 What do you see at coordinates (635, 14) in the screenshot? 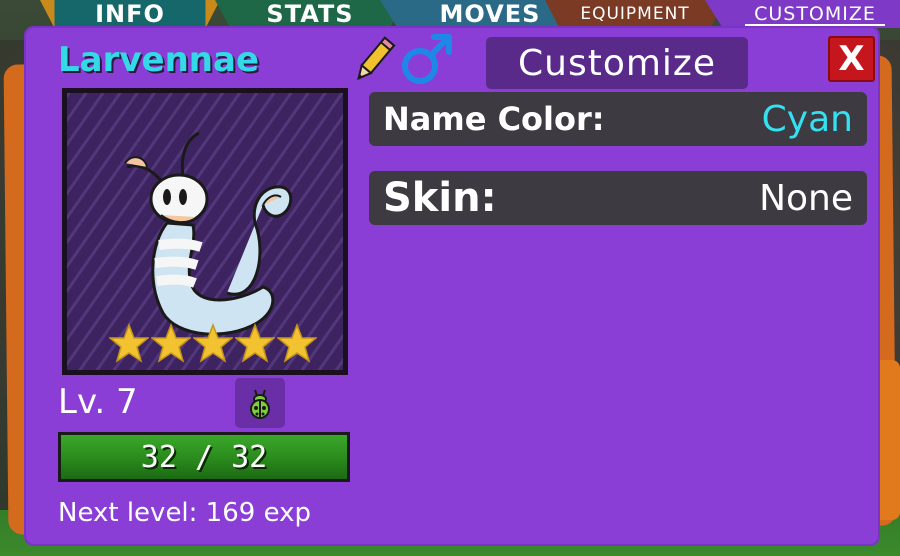
I see `tab-equipment: EQUIPMENT` at bounding box center [635, 14].